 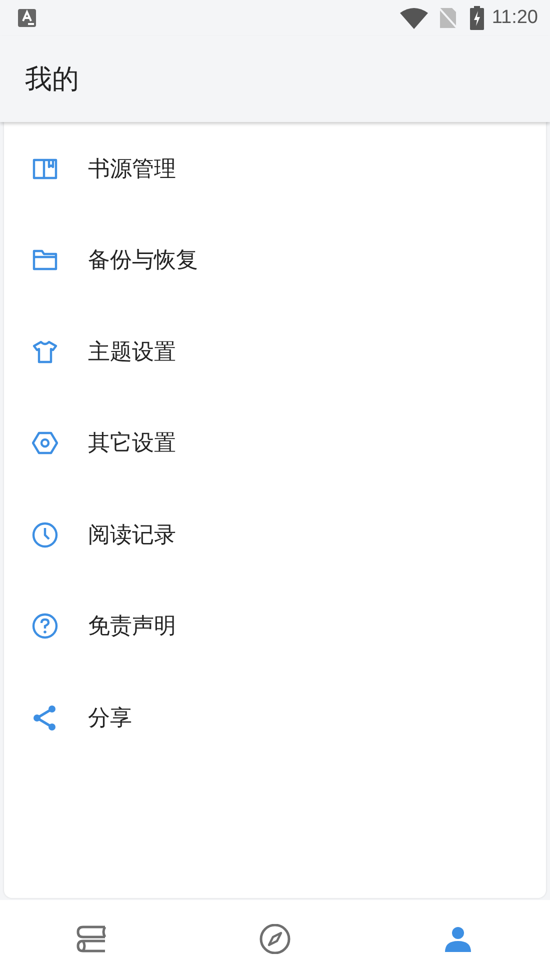 What do you see at coordinates (27, 18) in the screenshot?
I see `keyboard-app-icon` at bounding box center [27, 18].